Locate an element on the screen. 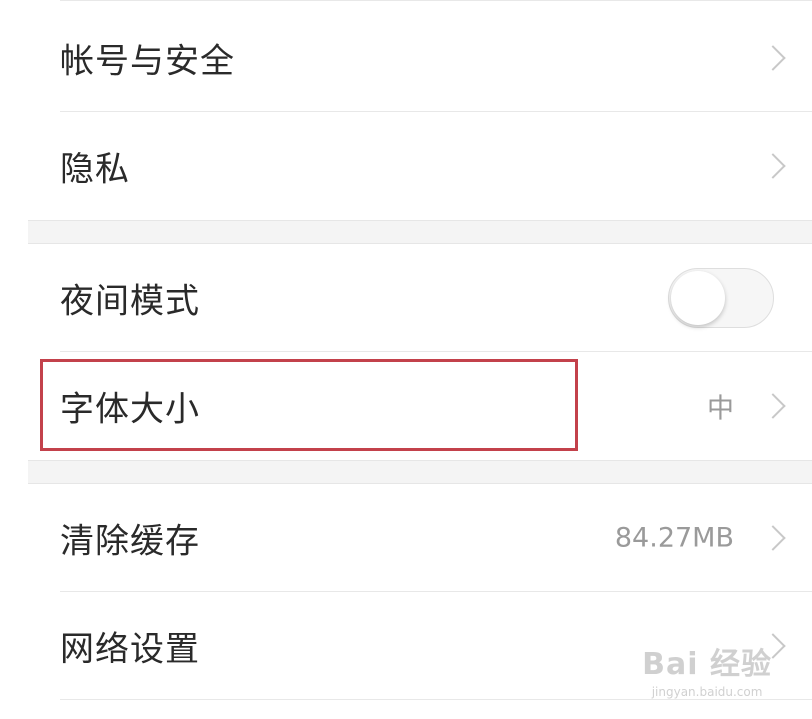  settings-item-clear-cache: 清除缓存 84.27MB is located at coordinates (420, 538).